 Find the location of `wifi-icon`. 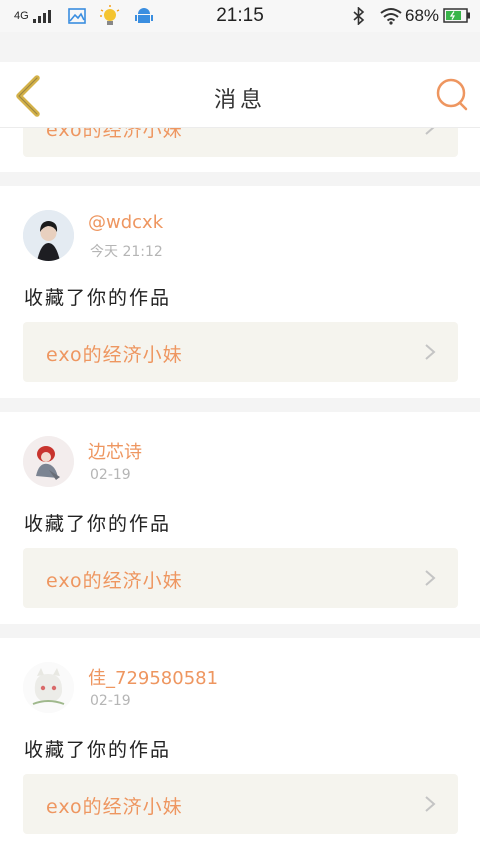

wifi-icon is located at coordinates (391, 16).